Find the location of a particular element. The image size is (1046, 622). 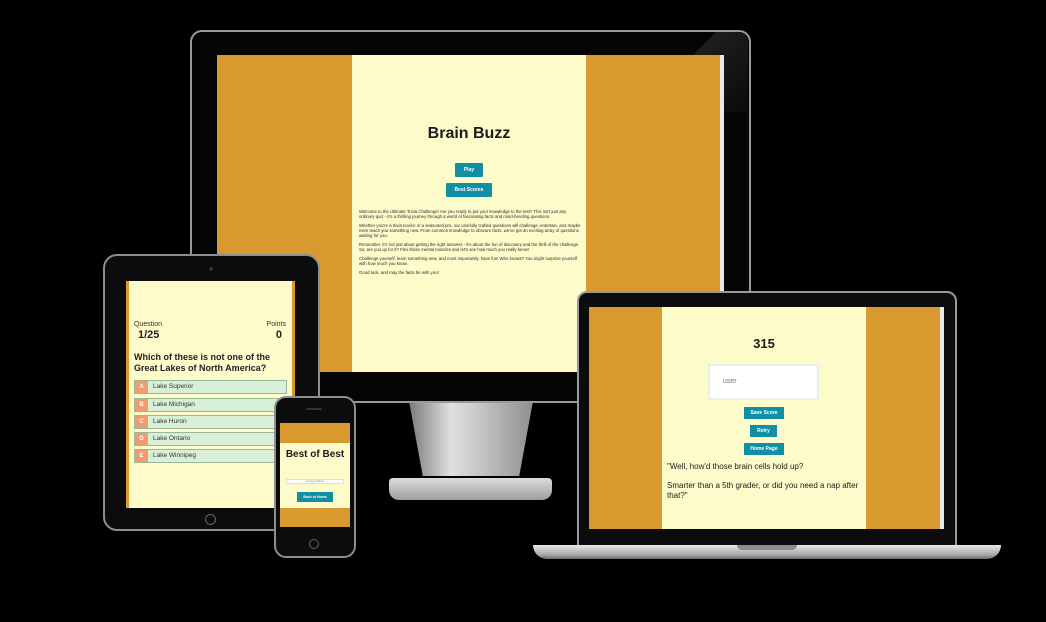

answer-text: Lake Michigan is located at coordinates (174, 404).